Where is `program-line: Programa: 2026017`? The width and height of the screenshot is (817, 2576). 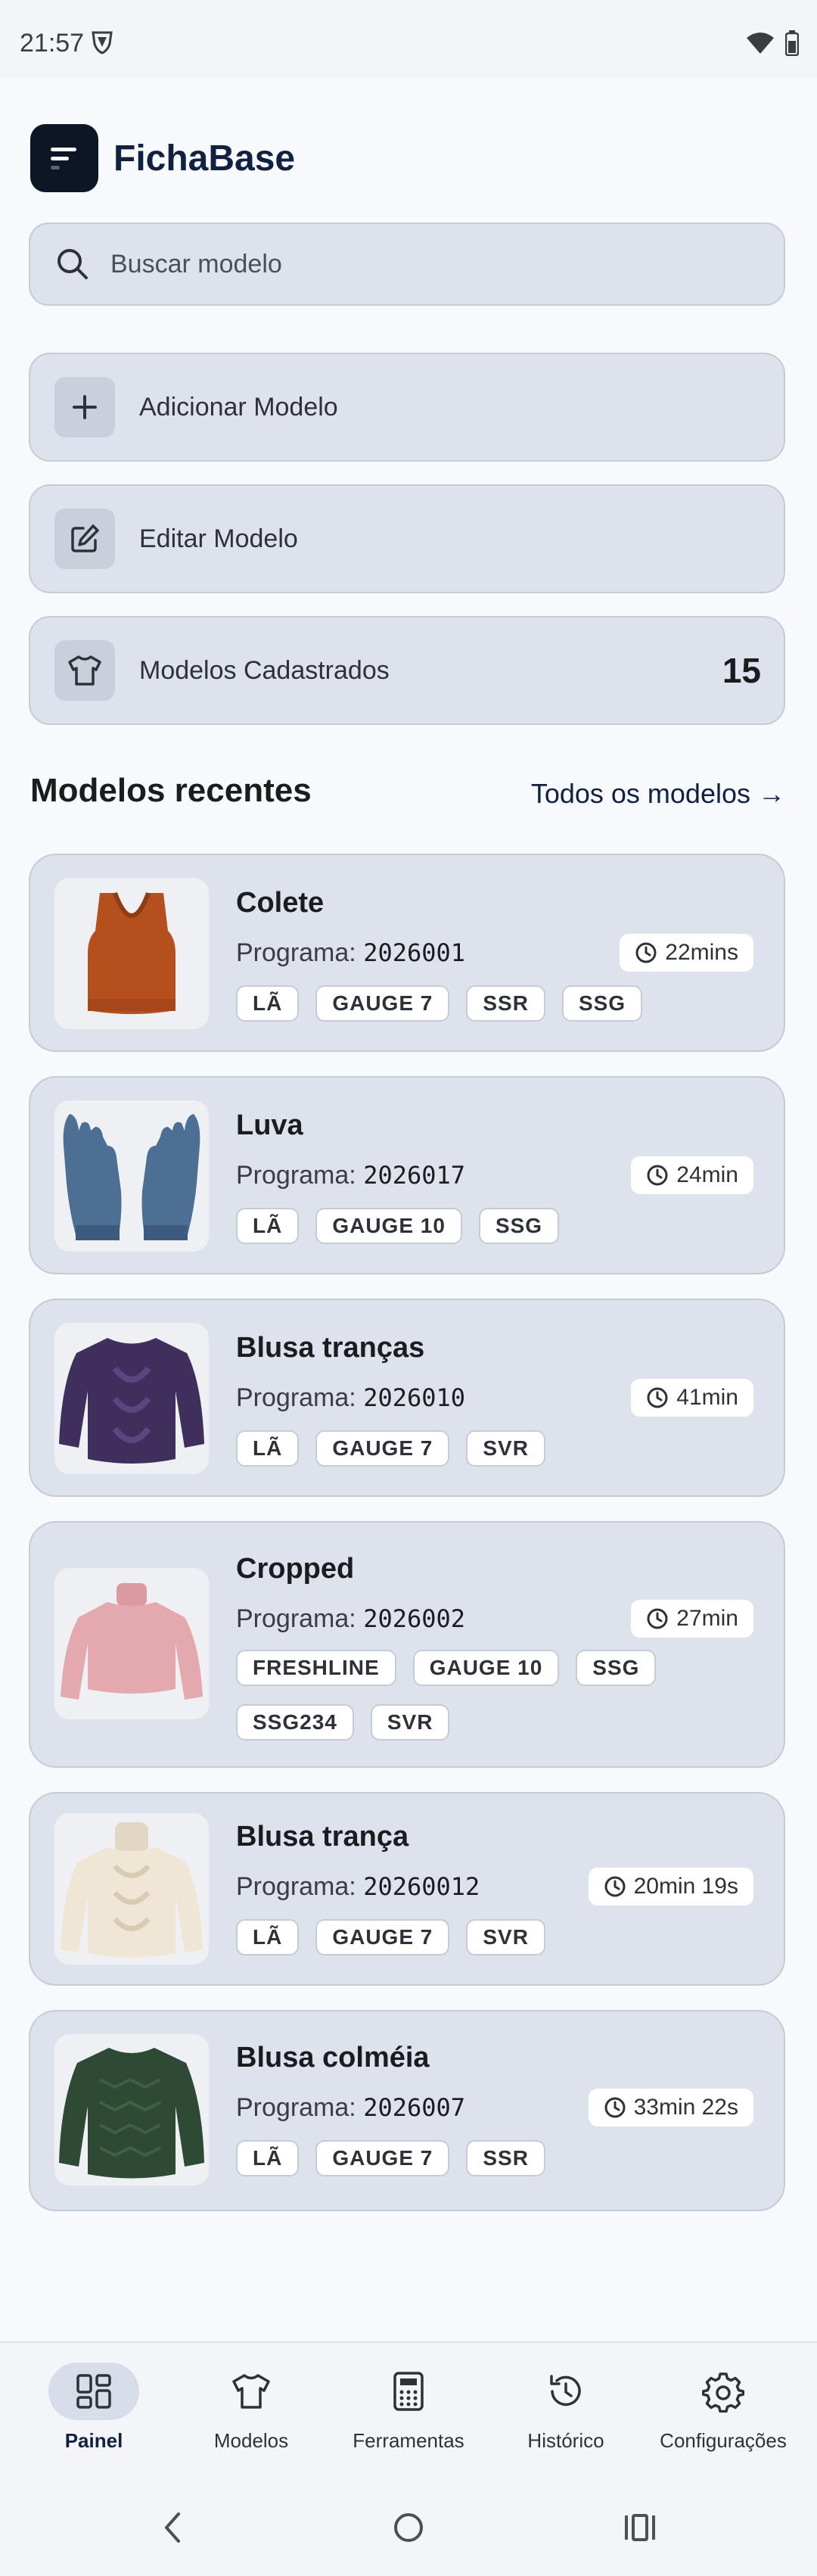 program-line: Programa: 2026017 is located at coordinates (350, 1176).